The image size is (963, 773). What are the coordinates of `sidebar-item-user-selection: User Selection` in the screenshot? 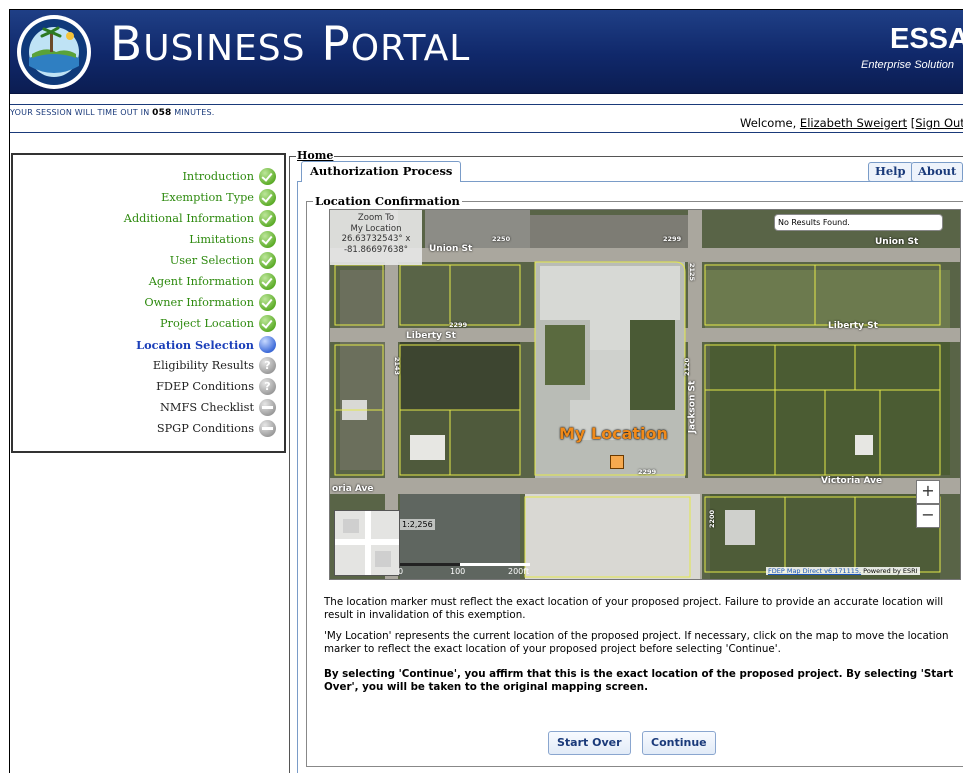 It's located at (223, 260).